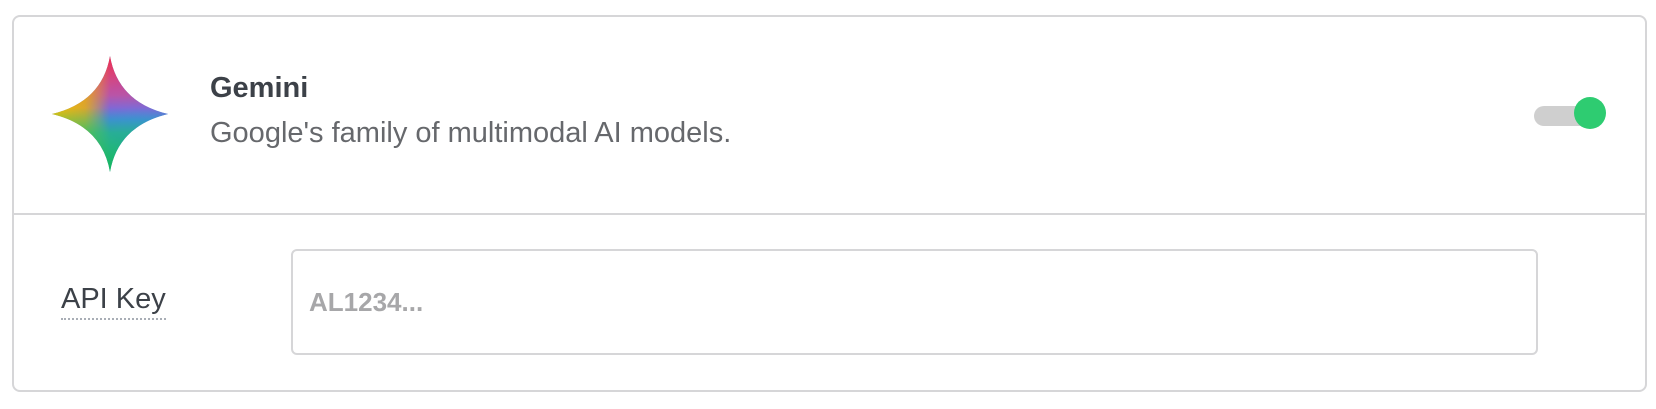 The height and width of the screenshot is (409, 1656). I want to click on toggle-knob, so click(1590, 113).